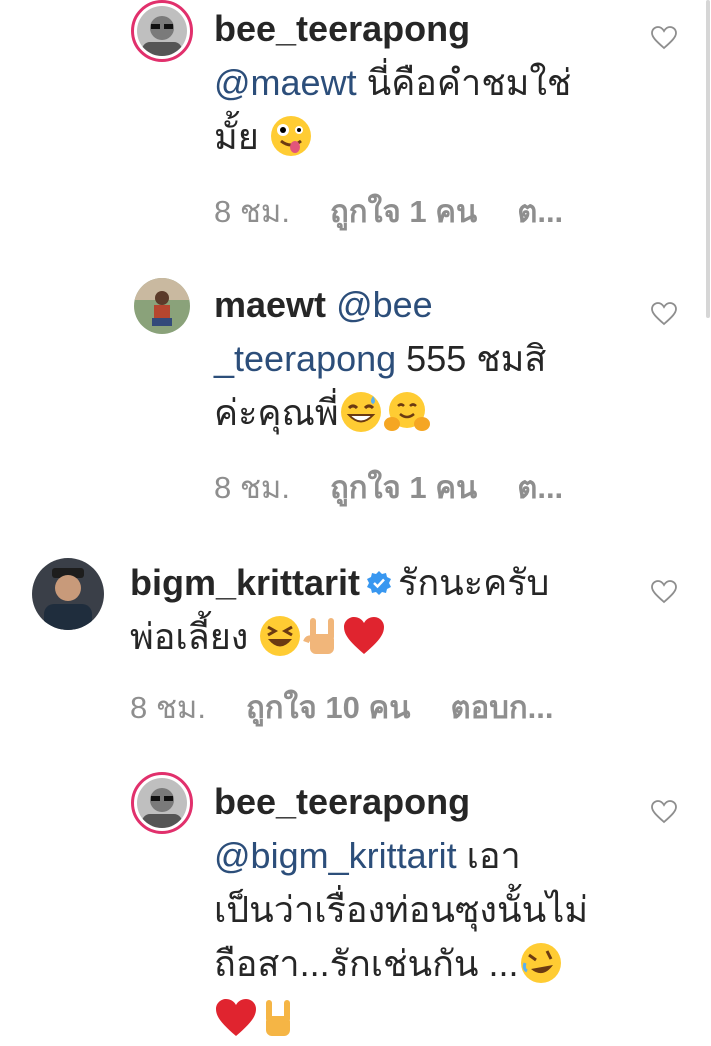  Describe the element at coordinates (540, 963) in the screenshot. I see `rofl-face-emoji-icon` at that location.